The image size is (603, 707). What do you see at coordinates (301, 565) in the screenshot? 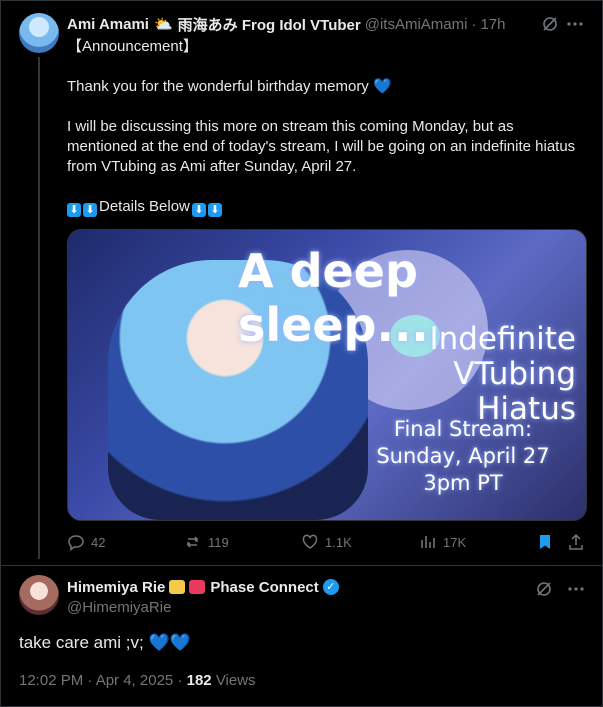
I see `divider` at bounding box center [301, 565].